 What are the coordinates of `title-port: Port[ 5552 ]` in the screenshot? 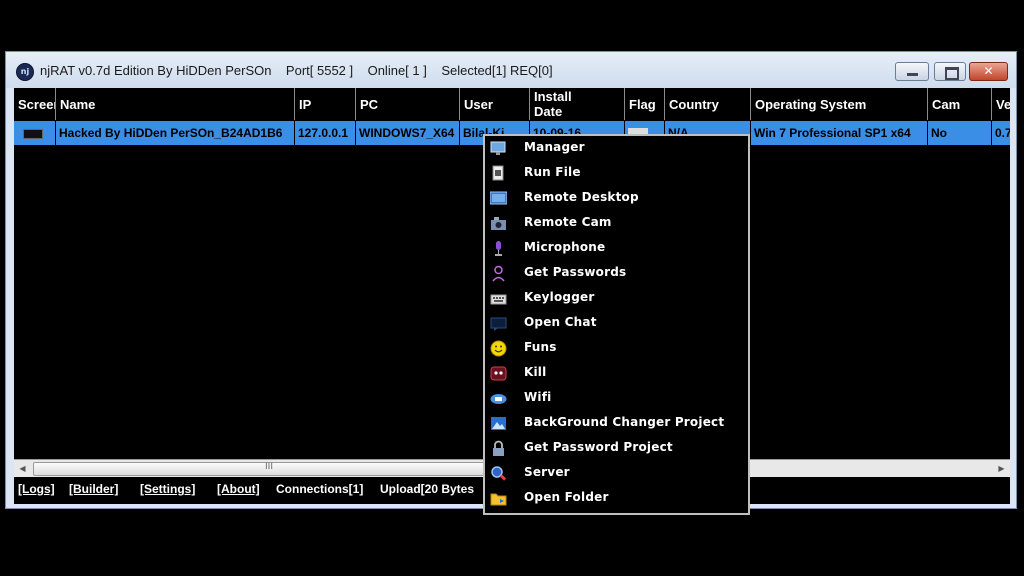 It's located at (319, 70).